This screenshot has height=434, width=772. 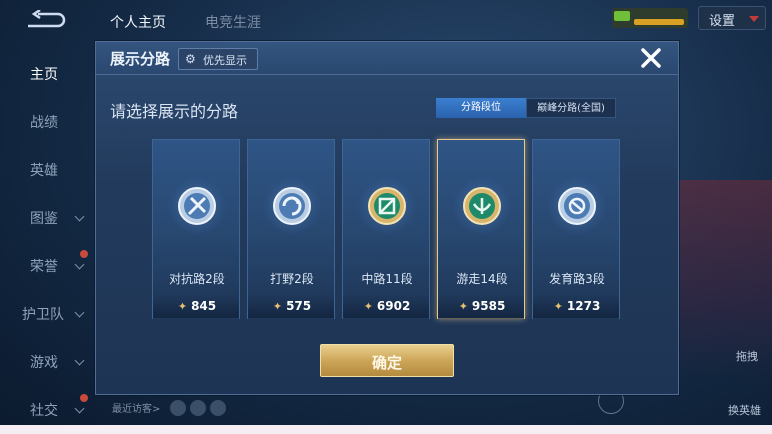 What do you see at coordinates (387, 279) in the screenshot?
I see `lane-rank-label: 中路11段` at bounding box center [387, 279].